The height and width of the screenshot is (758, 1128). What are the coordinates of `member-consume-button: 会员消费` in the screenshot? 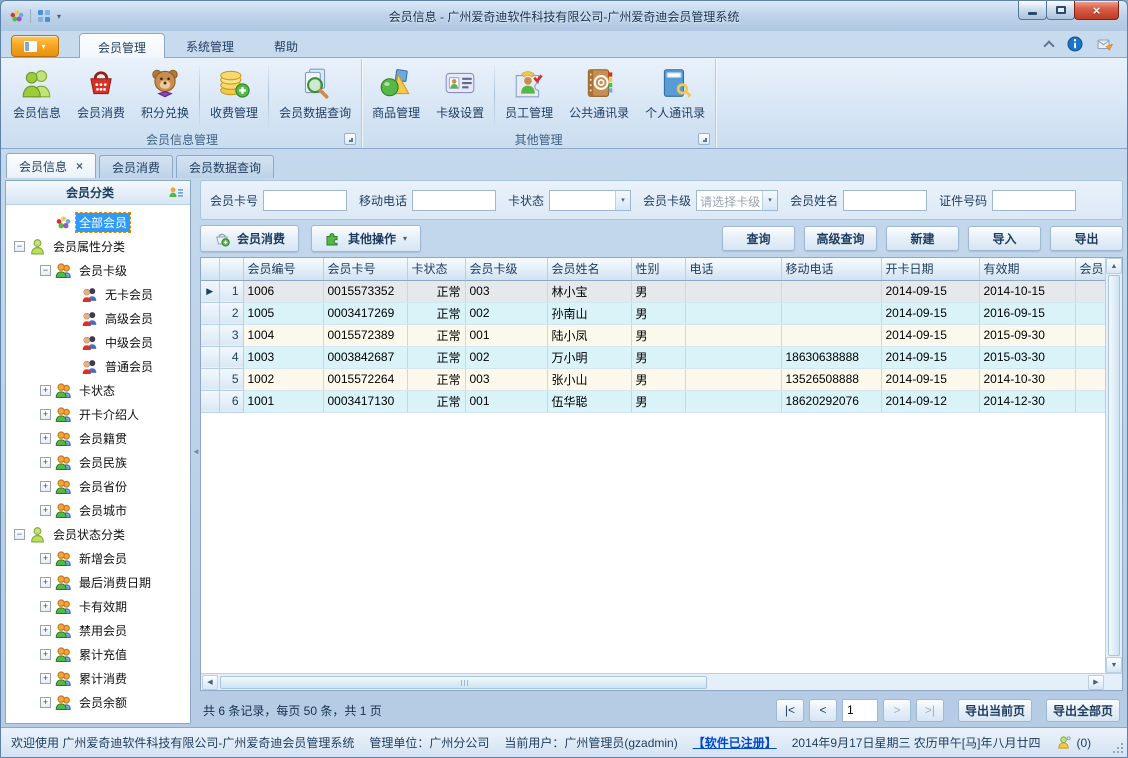 It's located at (101, 95).